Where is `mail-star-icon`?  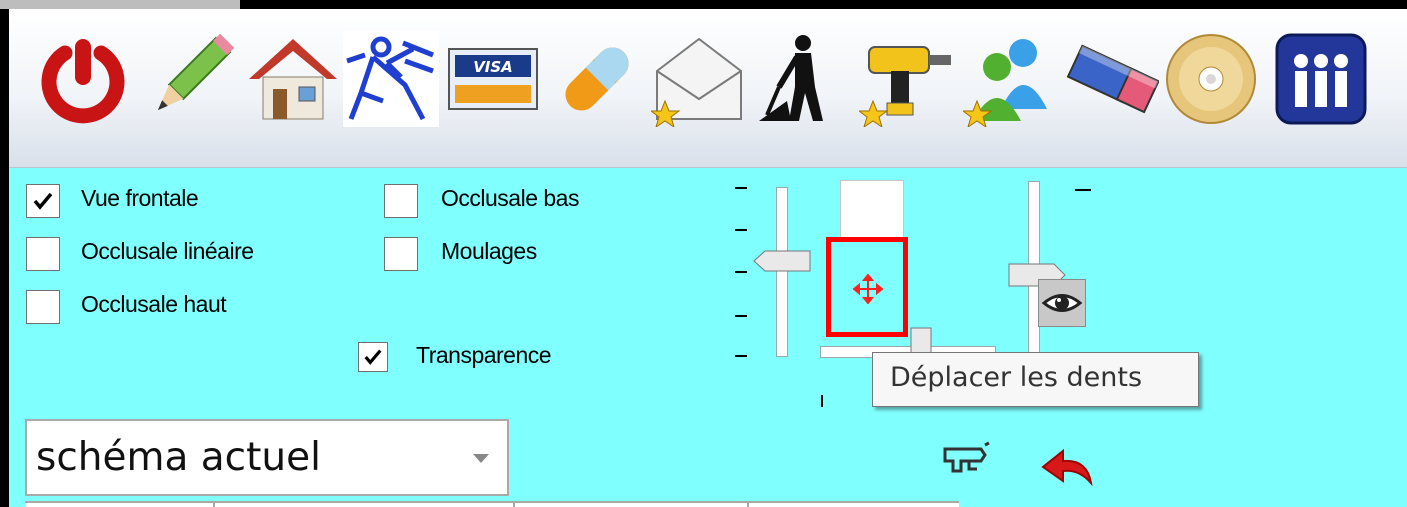 mail-star-icon is located at coordinates (699, 79).